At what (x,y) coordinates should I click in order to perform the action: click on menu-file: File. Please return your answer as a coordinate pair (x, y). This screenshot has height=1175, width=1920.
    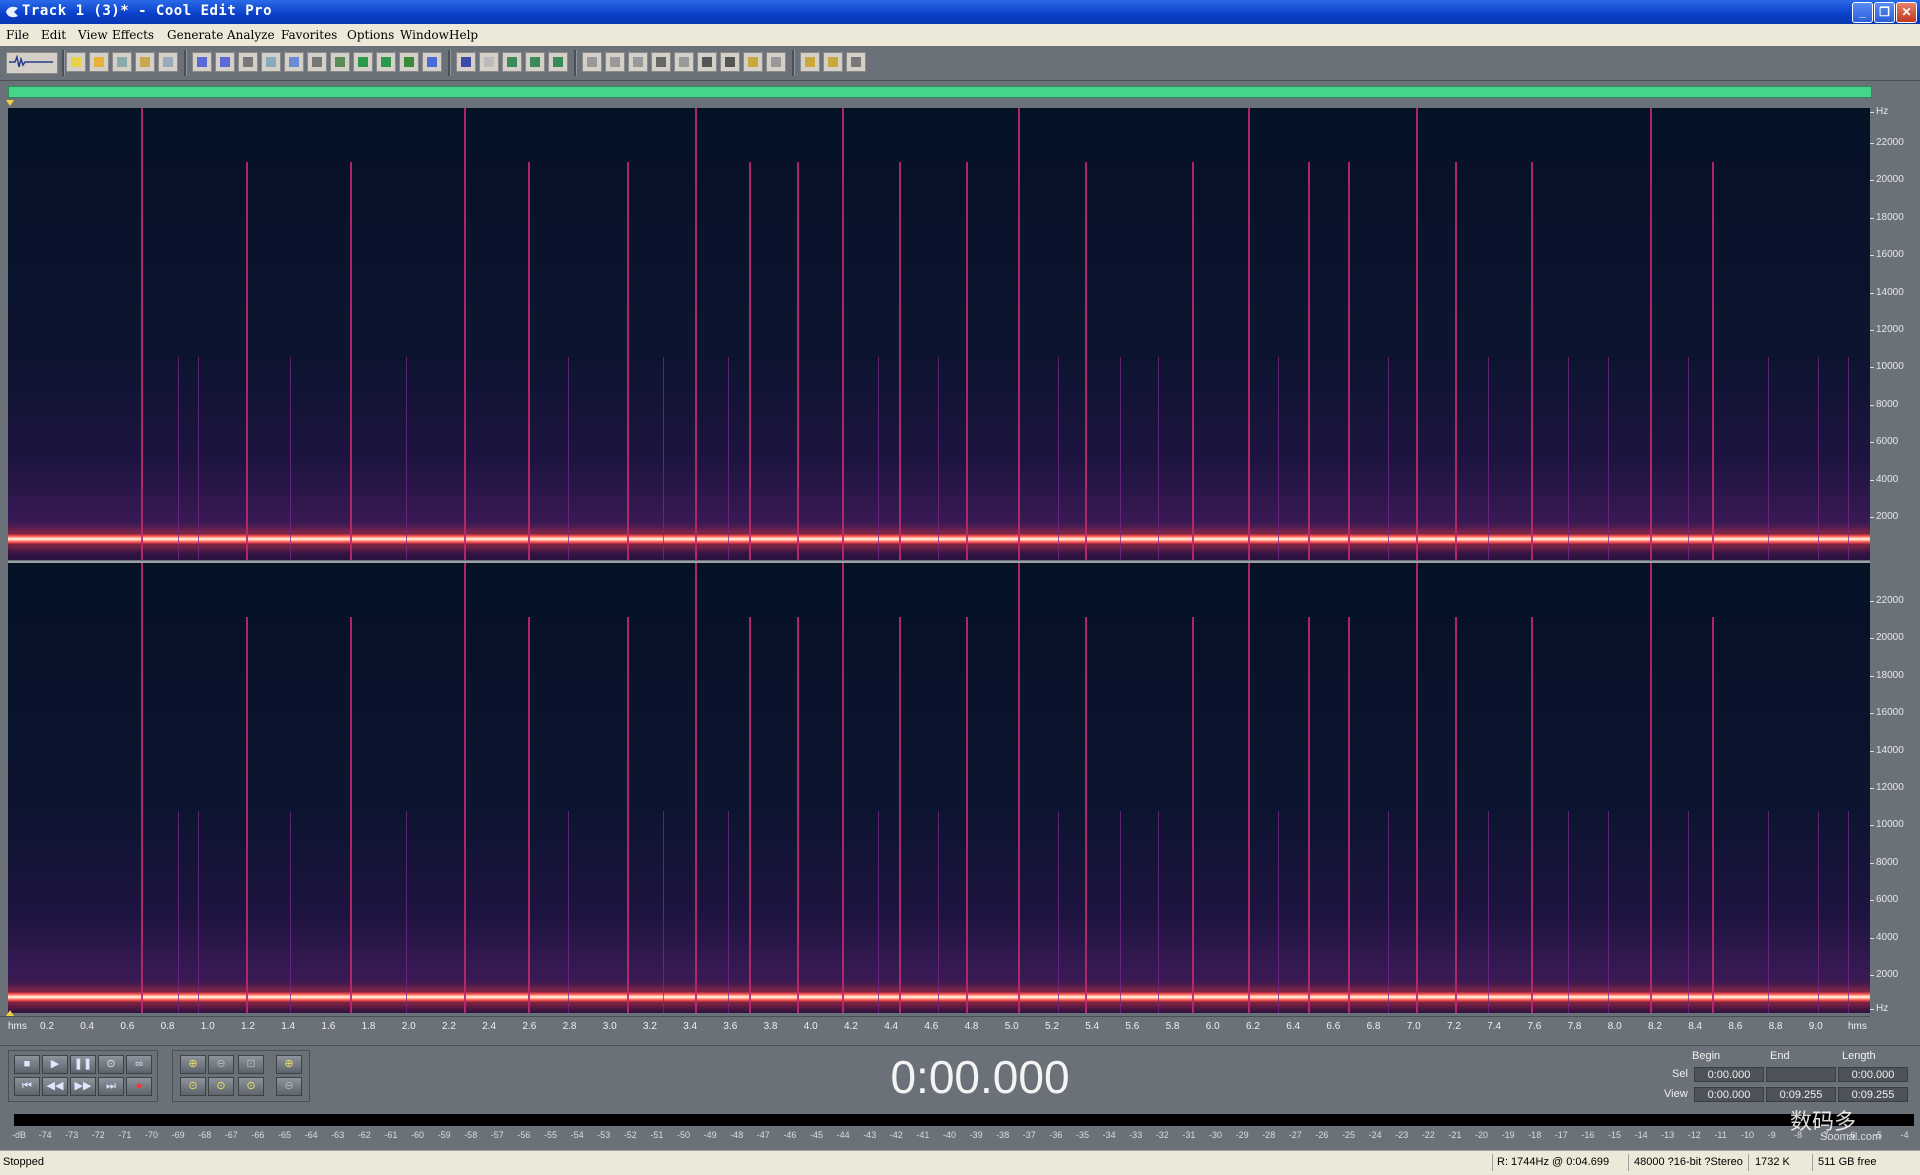
    Looking at the image, I should click on (17, 35).